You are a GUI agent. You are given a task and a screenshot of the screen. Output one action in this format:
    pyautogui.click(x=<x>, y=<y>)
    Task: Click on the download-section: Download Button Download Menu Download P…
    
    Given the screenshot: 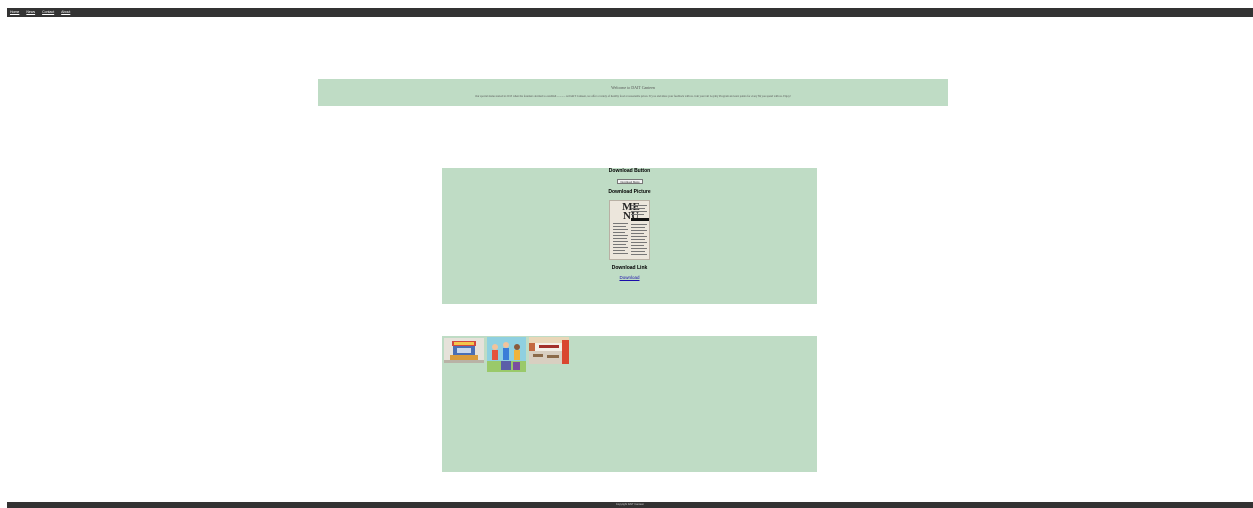 What is the action you would take?
    pyautogui.click(x=629, y=236)
    